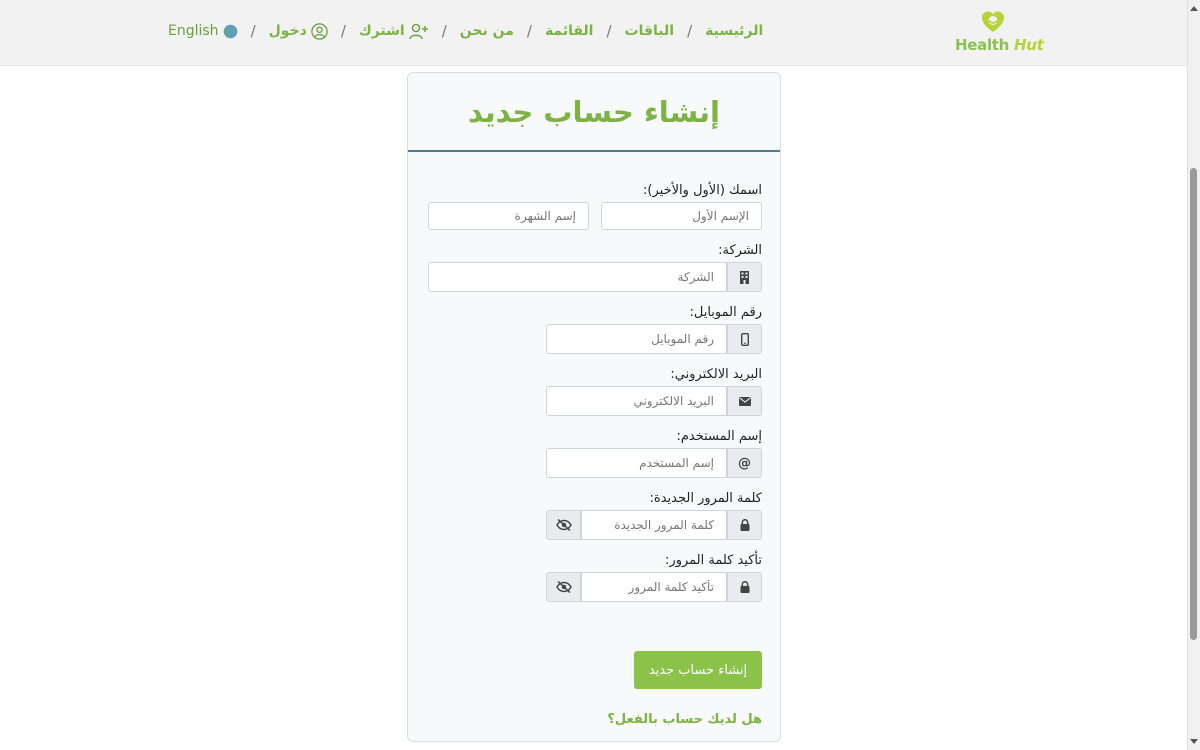  What do you see at coordinates (419, 31) in the screenshot?
I see `user-plus-icon` at bounding box center [419, 31].